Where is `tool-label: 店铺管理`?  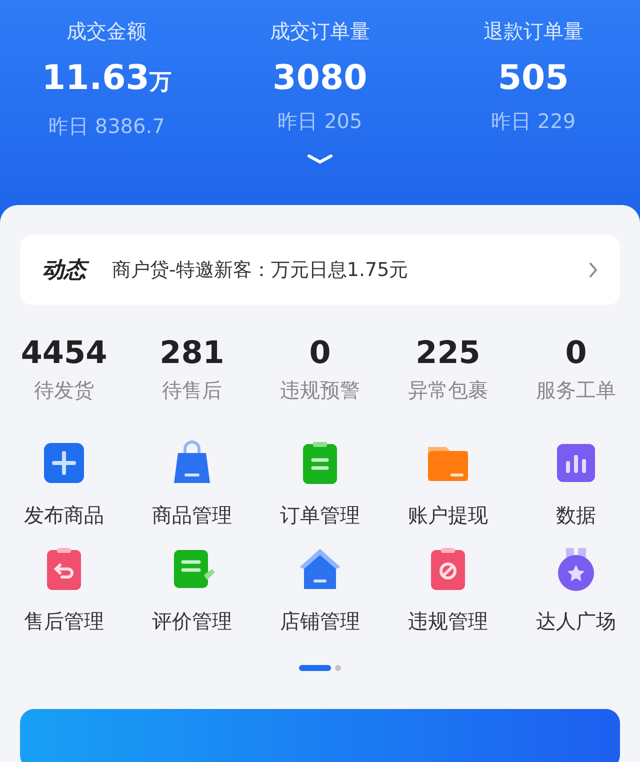 tool-label: 店铺管理 is located at coordinates (320, 621).